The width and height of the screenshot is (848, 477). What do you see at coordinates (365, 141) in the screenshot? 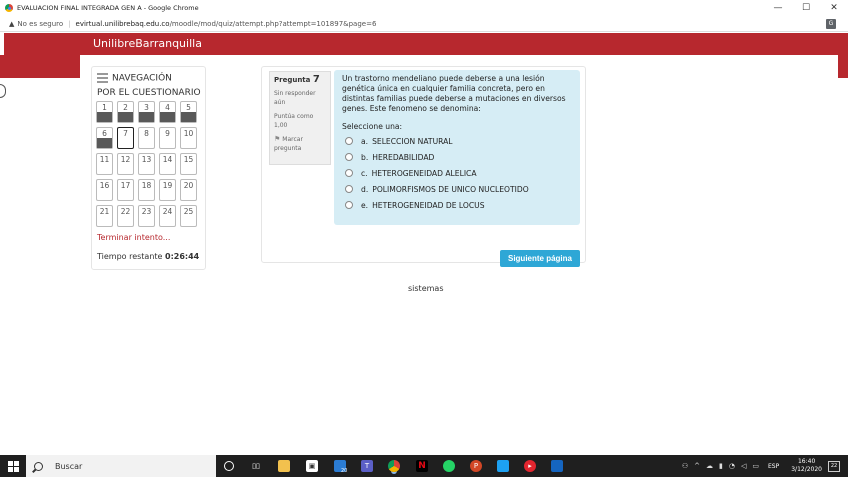
I see `answer-letter: a.` at bounding box center [365, 141].